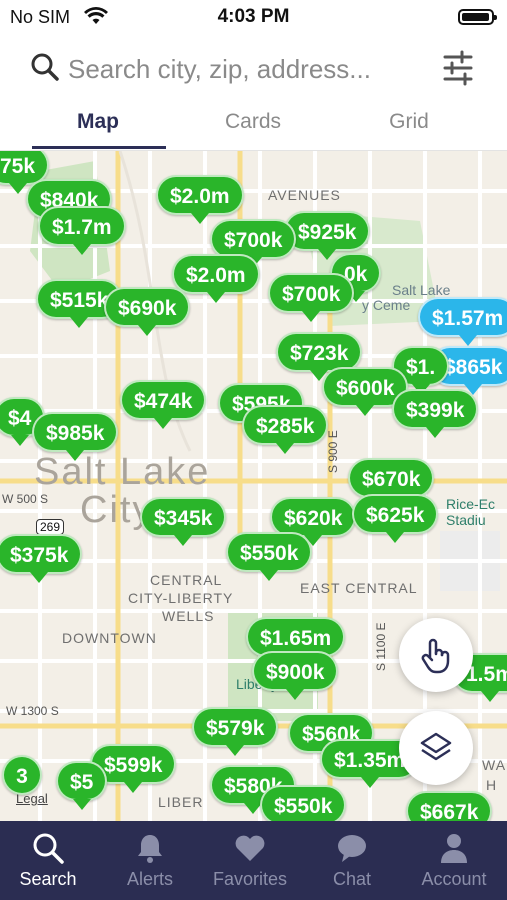  I want to click on nav-label: Alerts, so click(149, 879).